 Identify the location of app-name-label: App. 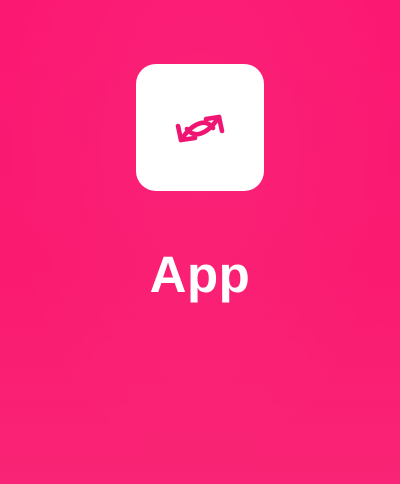
(200, 274).